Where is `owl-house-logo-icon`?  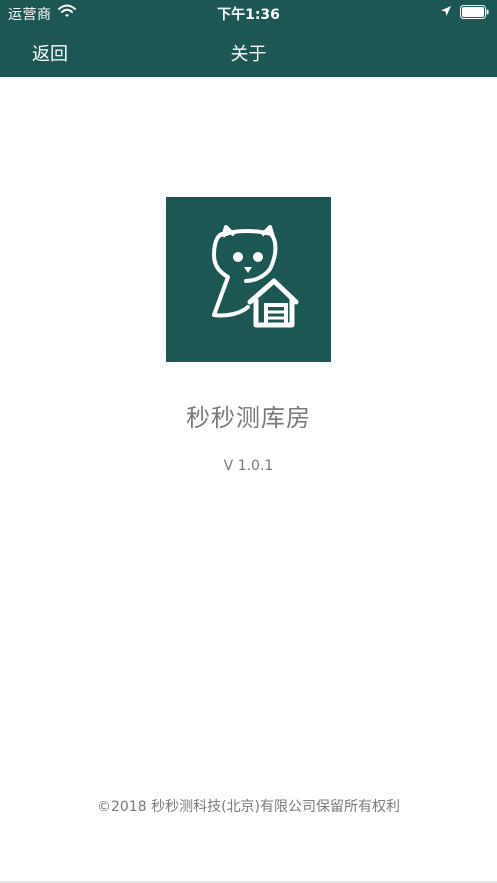
owl-house-logo-icon is located at coordinates (255, 276).